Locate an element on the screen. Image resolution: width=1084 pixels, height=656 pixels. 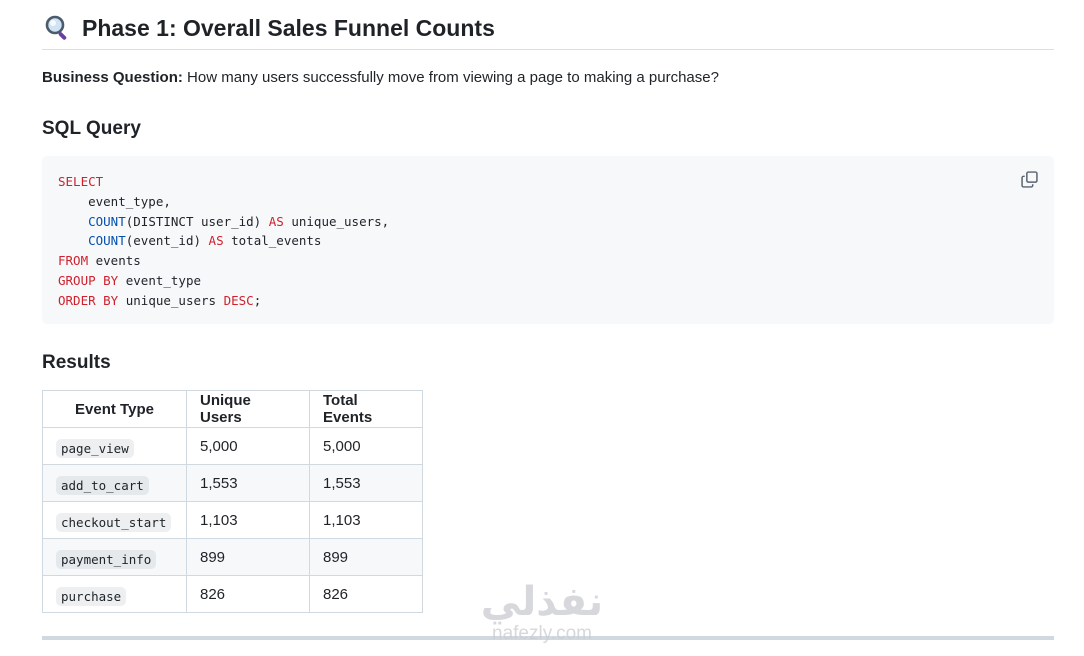
sql-text: unique_users is located at coordinates (171, 300).